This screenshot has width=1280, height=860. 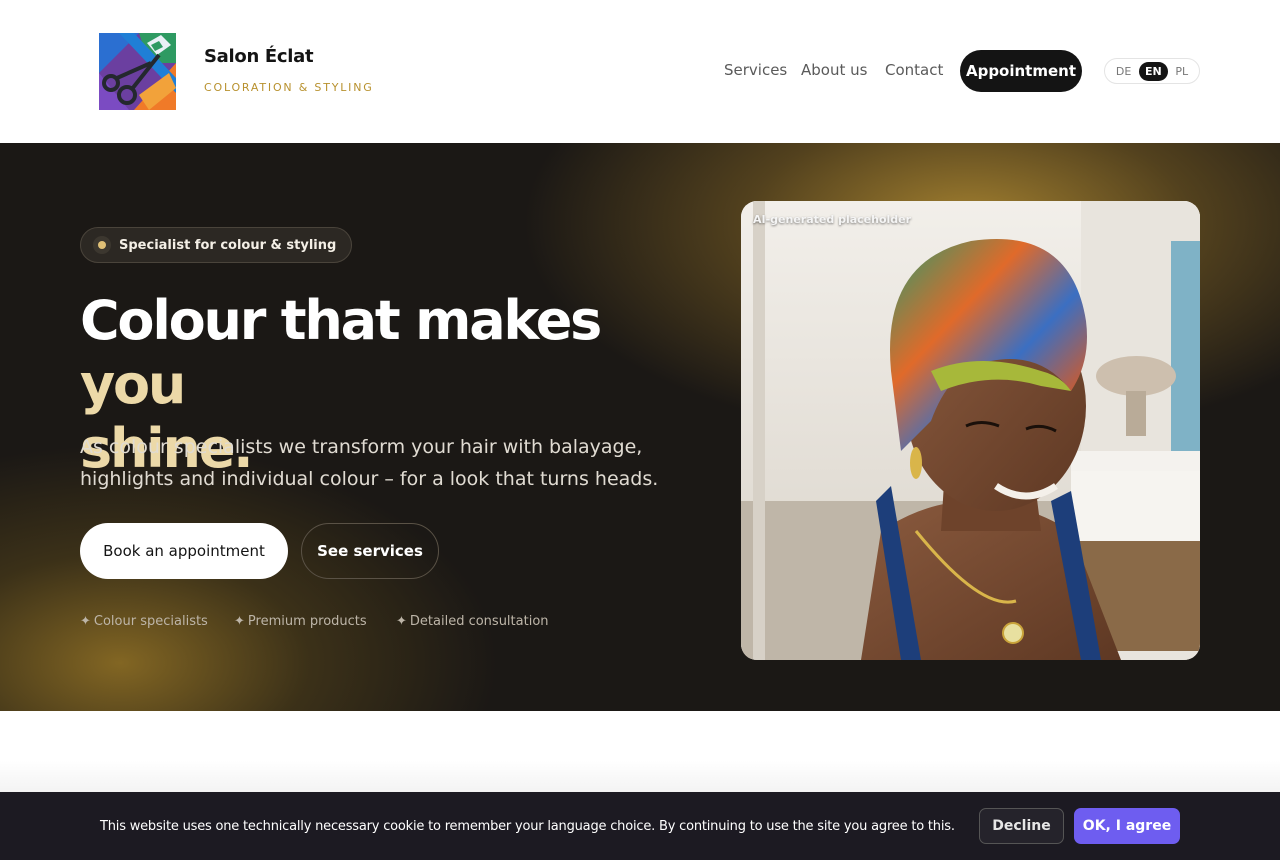 I want to click on appointment-button: Appointment, so click(x=1021, y=71).